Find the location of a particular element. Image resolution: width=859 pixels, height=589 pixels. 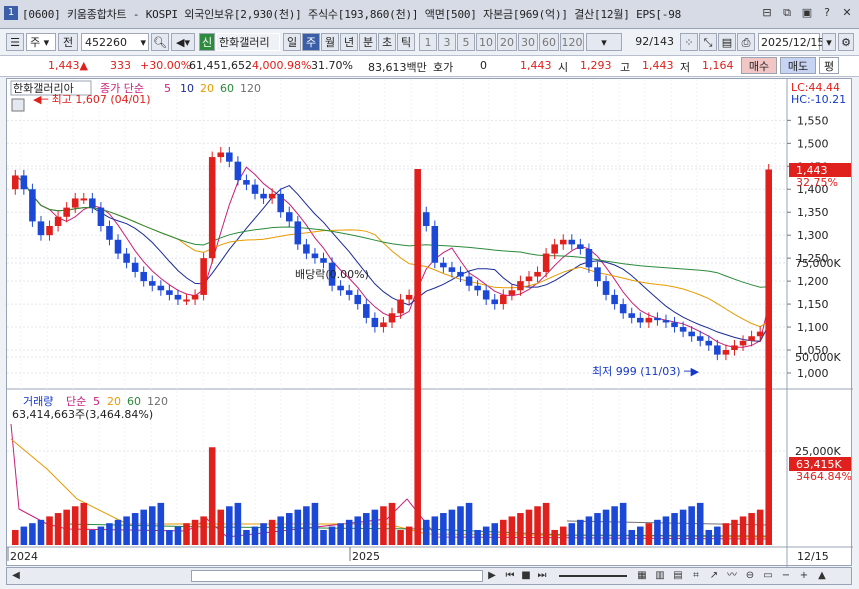

chart-scrollbar: ◀ ▶ ⏮ ■ ⏭ ▦ ▥ ▤ ⌗ ↗ 〰 ⊖ ▭ − + ▲ is located at coordinates (429, 576).